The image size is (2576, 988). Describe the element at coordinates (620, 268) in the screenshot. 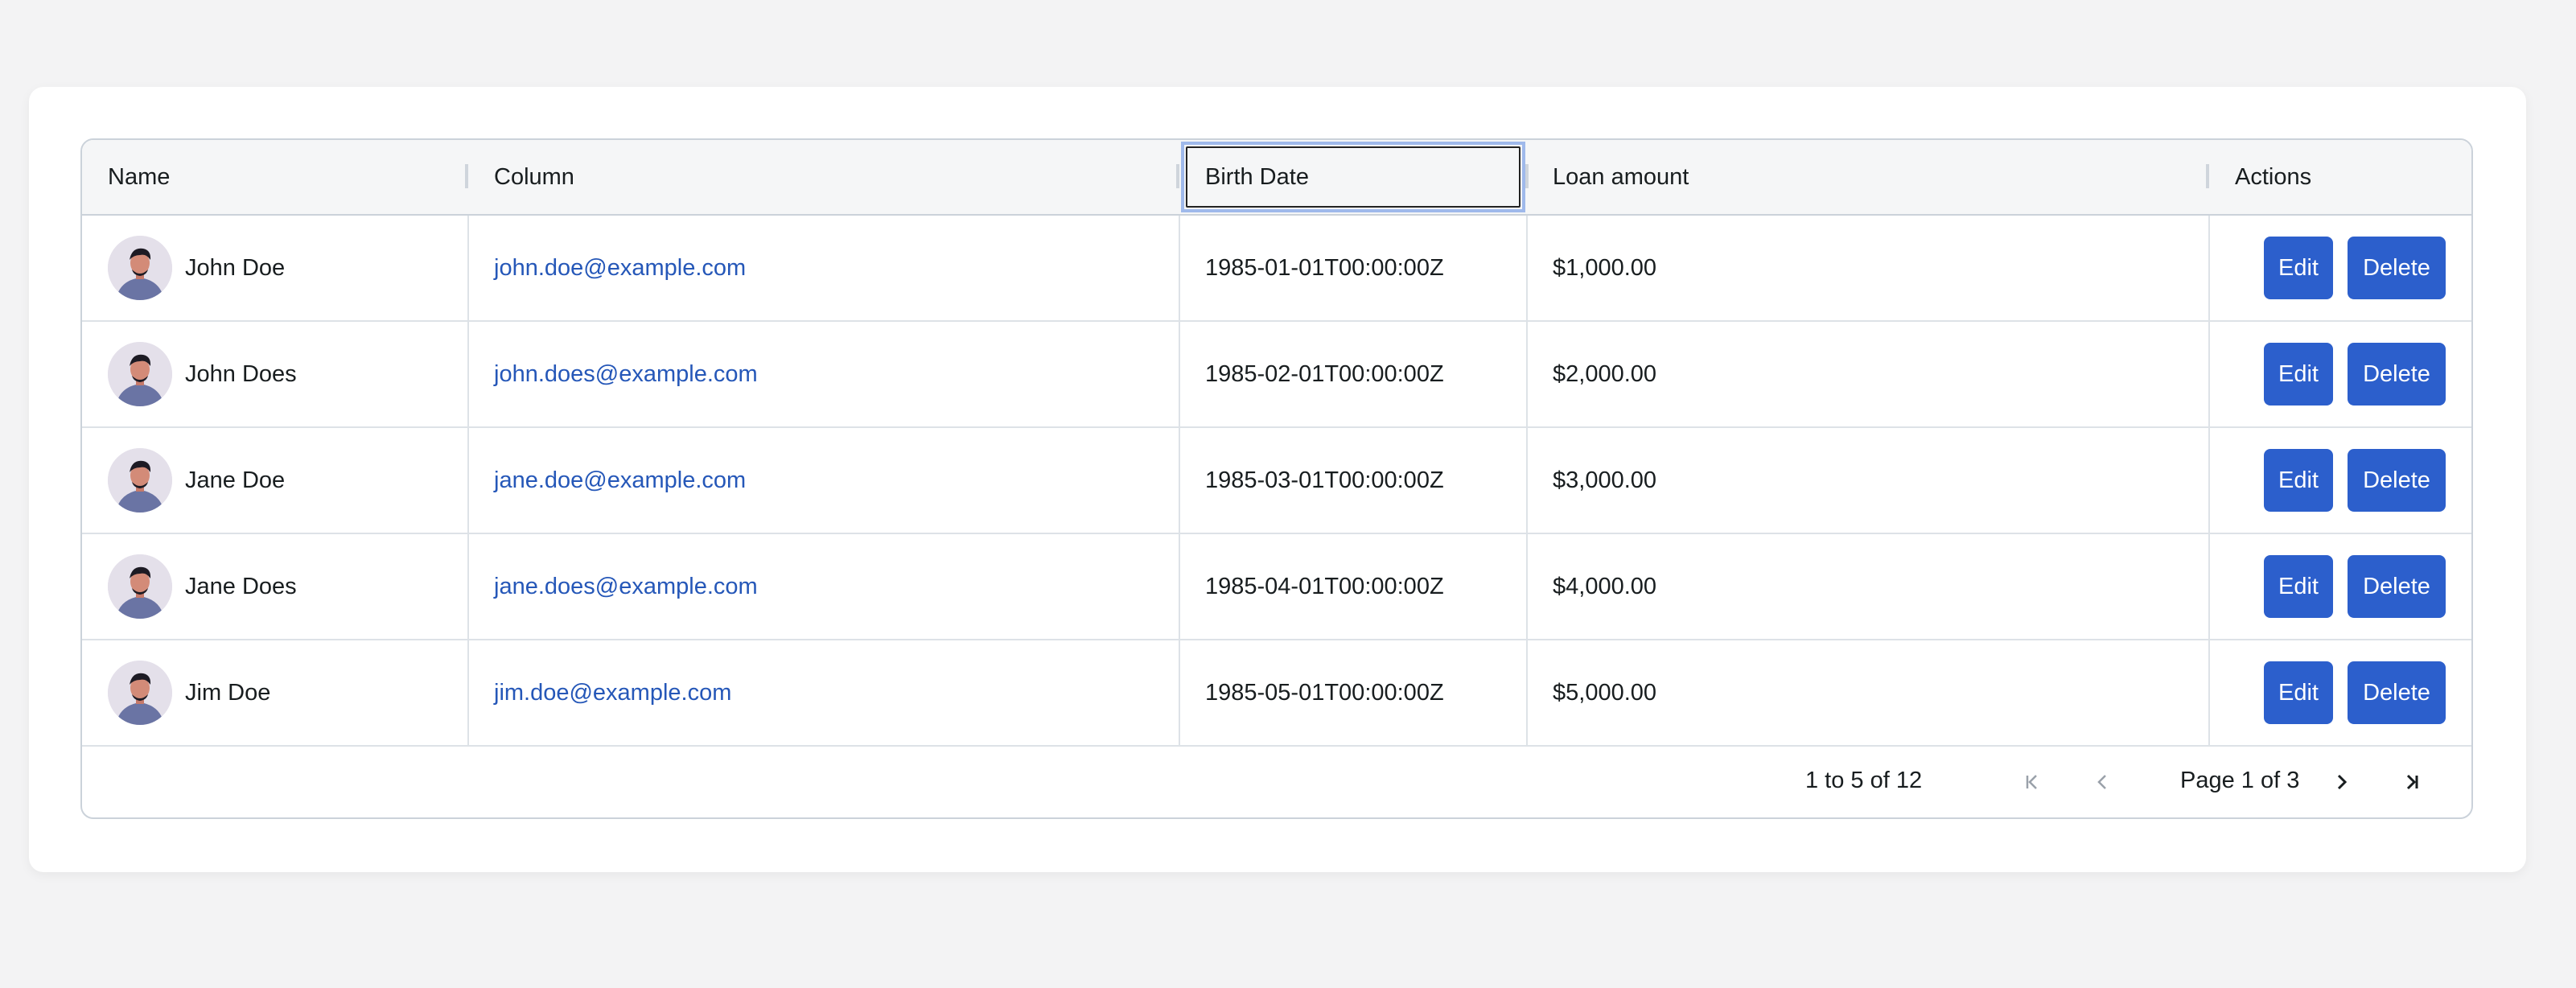

I see `email-link: john.doe@example.com` at that location.